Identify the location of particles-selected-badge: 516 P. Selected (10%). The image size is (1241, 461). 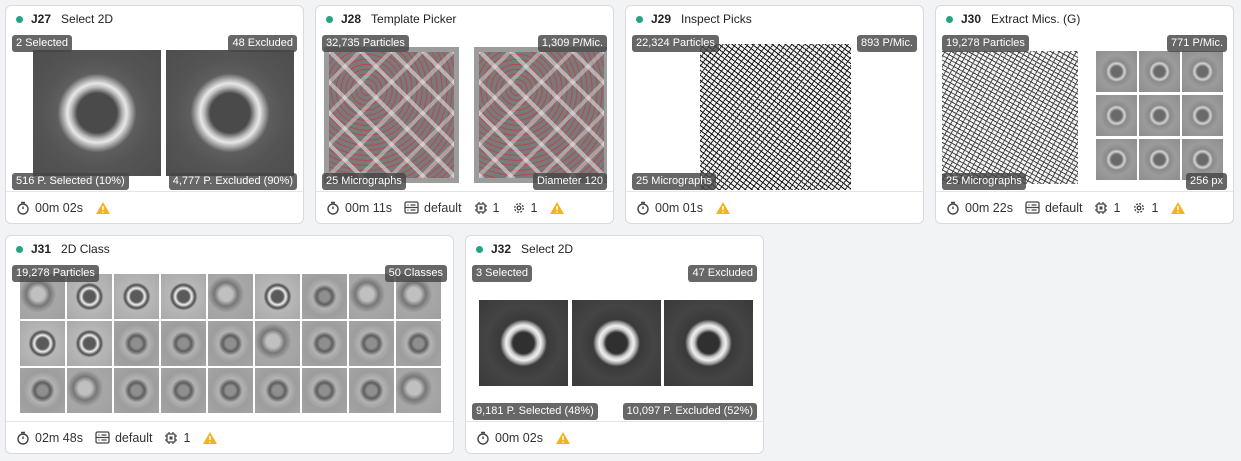
(70, 181).